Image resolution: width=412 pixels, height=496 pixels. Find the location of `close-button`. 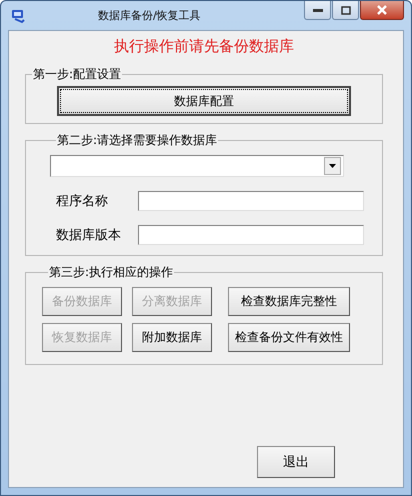

close-button is located at coordinates (382, 10).